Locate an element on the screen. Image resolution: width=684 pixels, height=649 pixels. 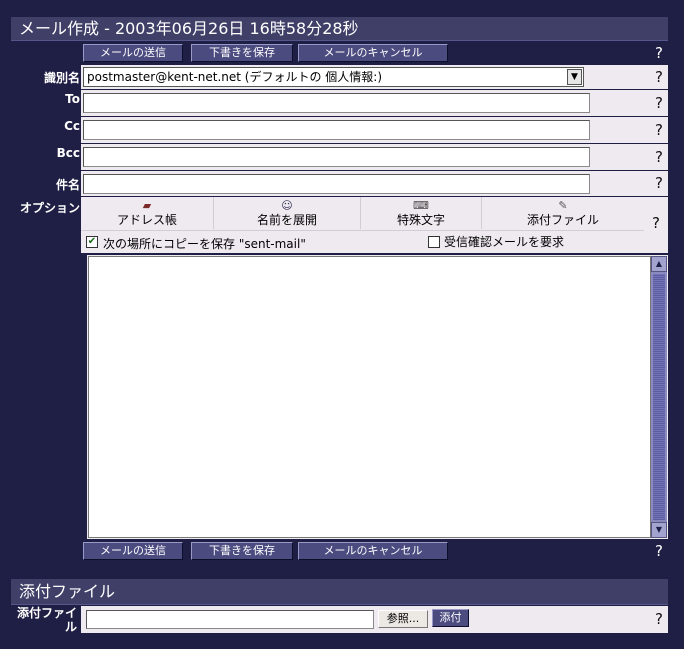
cc-cell: ? is located at coordinates (374, 130).